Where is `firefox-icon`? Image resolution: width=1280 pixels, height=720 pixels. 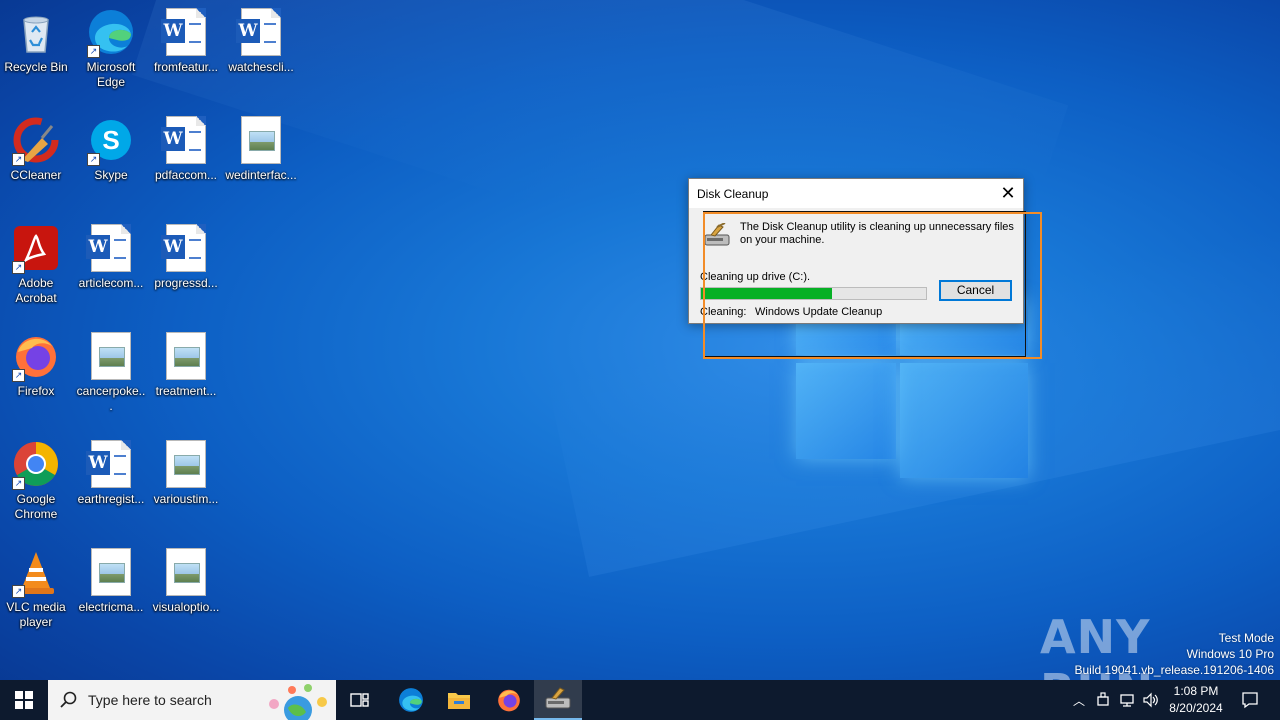
firefox-icon is located at coordinates (509, 700).